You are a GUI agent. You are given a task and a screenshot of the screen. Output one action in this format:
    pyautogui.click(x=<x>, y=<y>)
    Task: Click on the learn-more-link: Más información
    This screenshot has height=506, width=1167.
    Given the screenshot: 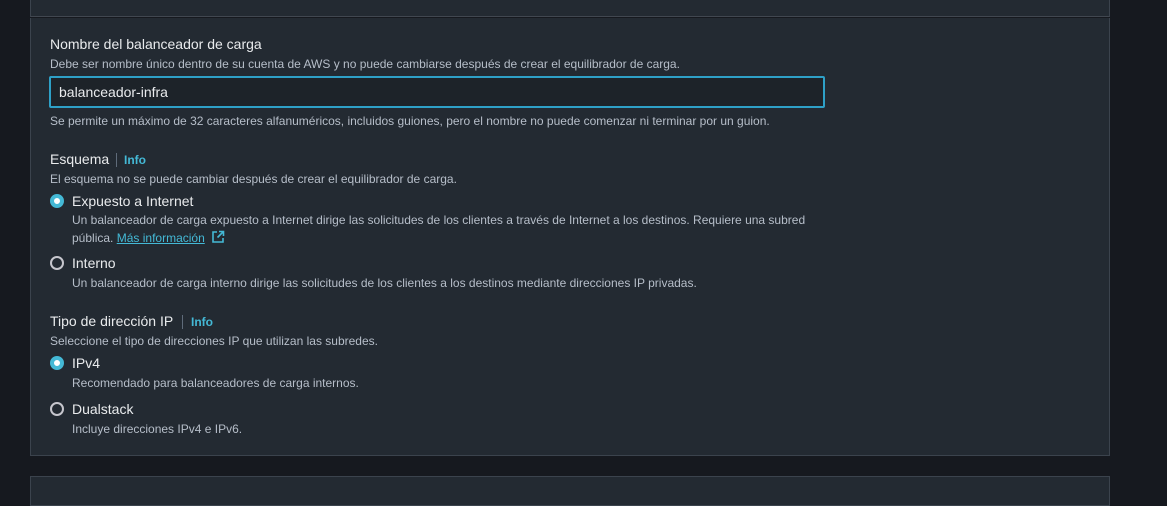 What is the action you would take?
    pyautogui.click(x=161, y=238)
    